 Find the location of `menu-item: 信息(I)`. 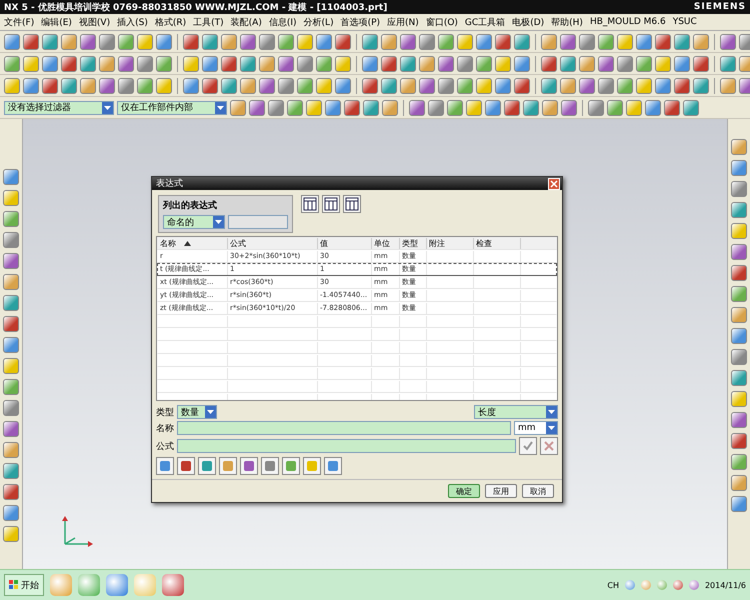

menu-item: 信息(I) is located at coordinates (282, 22).